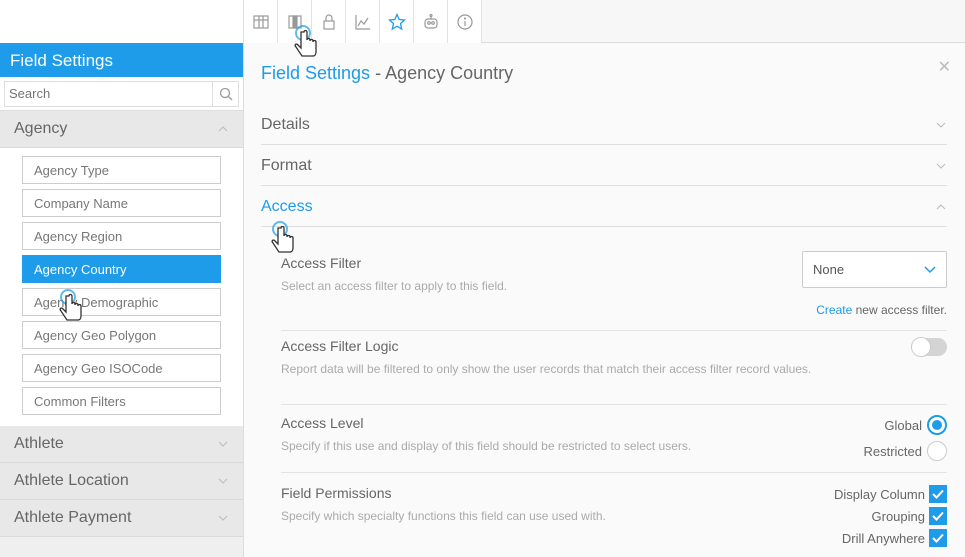 This screenshot has width=965, height=557. What do you see at coordinates (121, 269) in the screenshot?
I see `sidebar-item-selected: Agency Country` at bounding box center [121, 269].